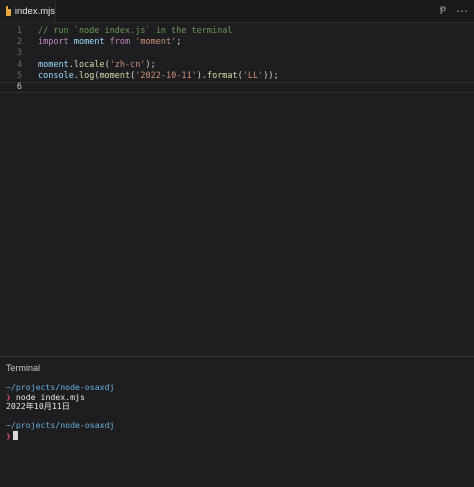 This screenshot has width=474, height=487. I want to click on more-icon: ⋯, so click(462, 11).